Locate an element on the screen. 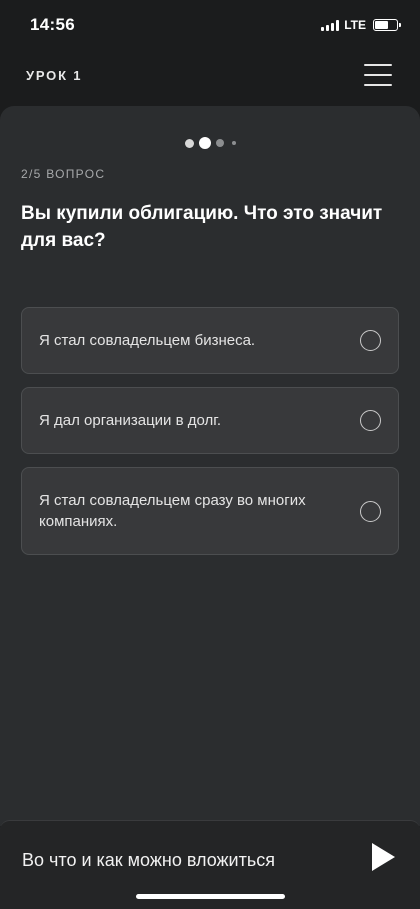 The image size is (420, 909). answer-option-1: Я стал совладельцем бизнеса. is located at coordinates (210, 340).